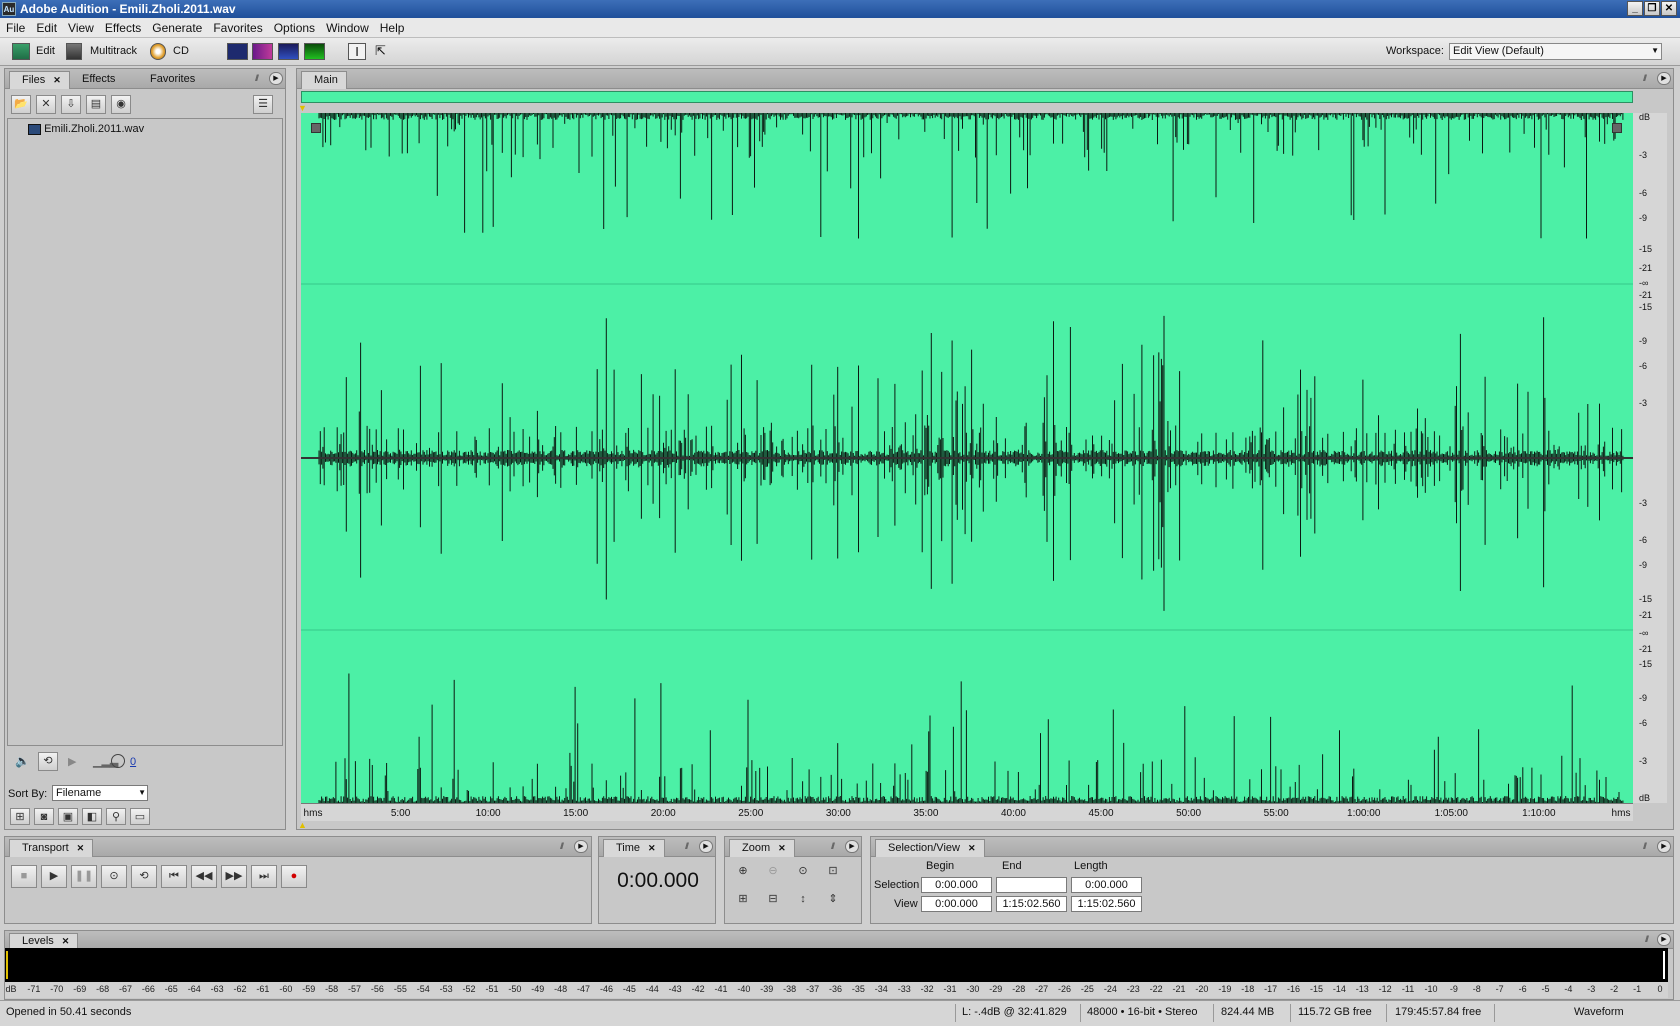 This screenshot has height=1026, width=1680. Describe the element at coordinates (140, 816) in the screenshot. I see `cd-filter-icon: ▭` at that location.